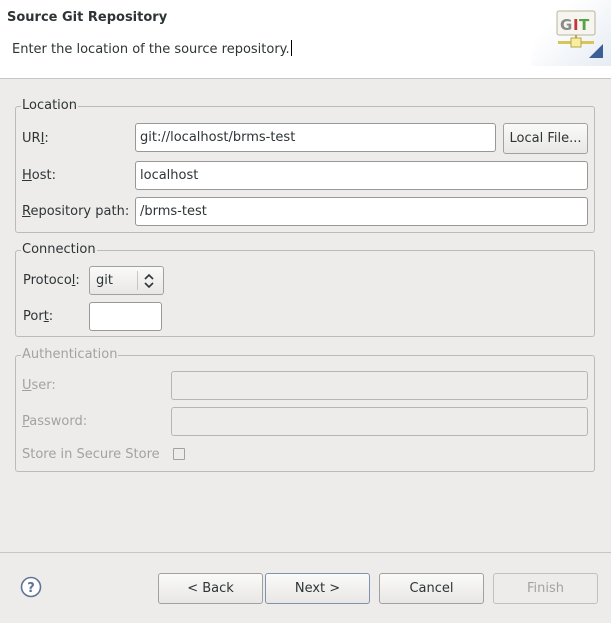  Describe the element at coordinates (210, 588) in the screenshot. I see `back-button: < Back` at that location.